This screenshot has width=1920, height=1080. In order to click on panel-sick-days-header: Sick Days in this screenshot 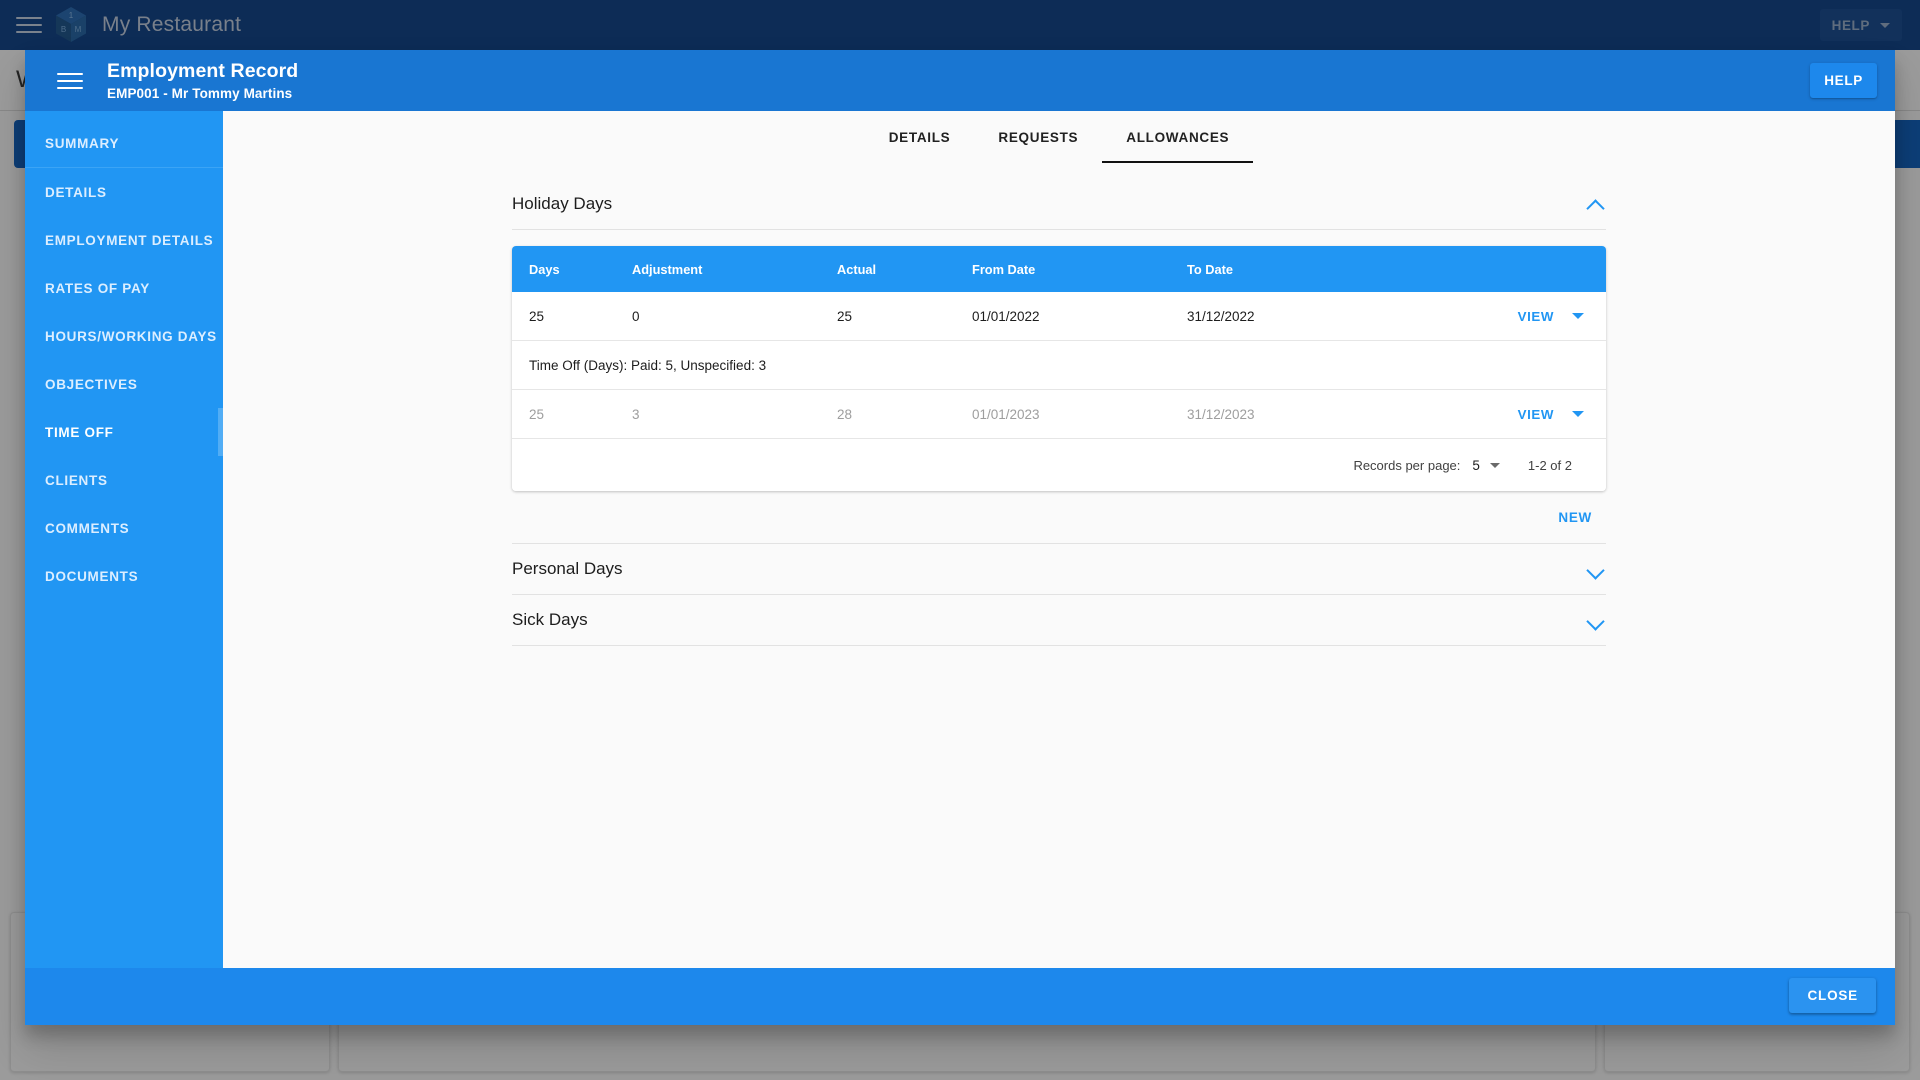, I will do `click(1059, 620)`.